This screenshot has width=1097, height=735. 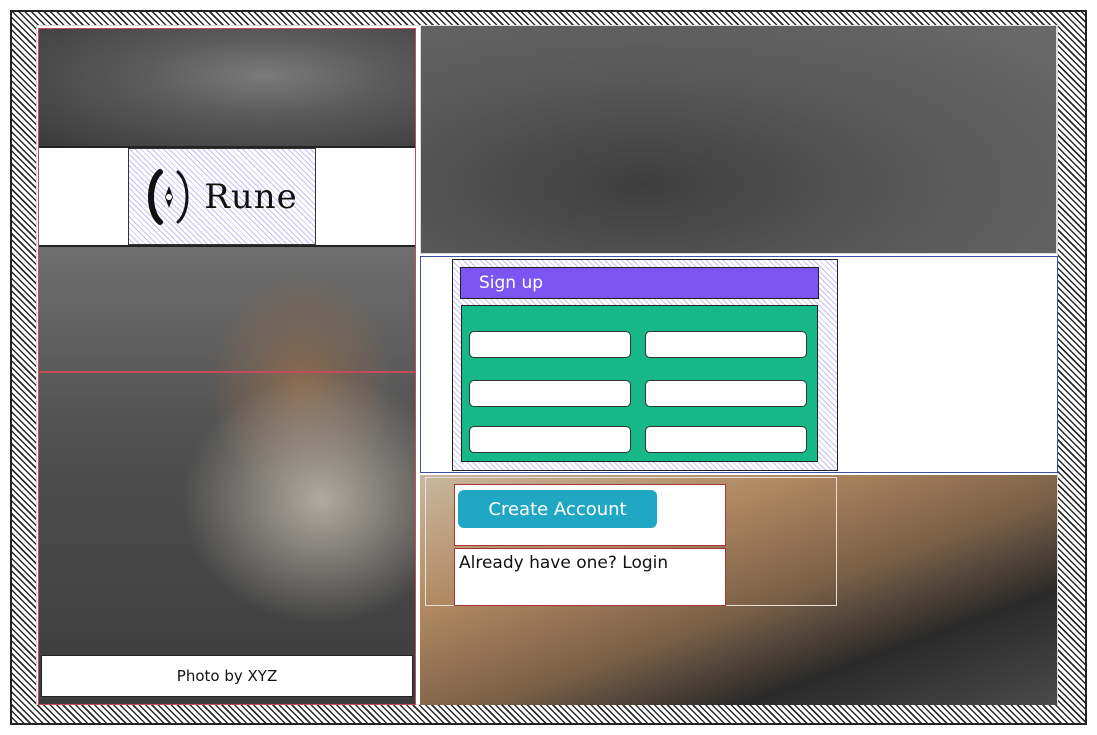 I want to click on logo: Rune, so click(x=222, y=196).